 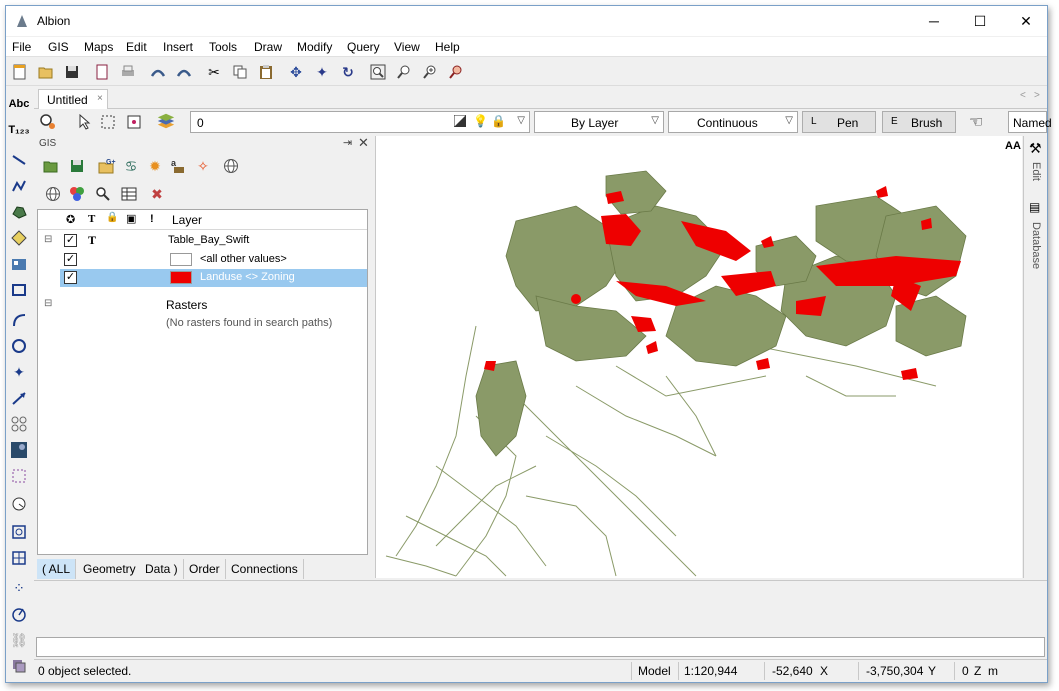 I want to click on pin-icon: ⇥, so click(x=347, y=142).